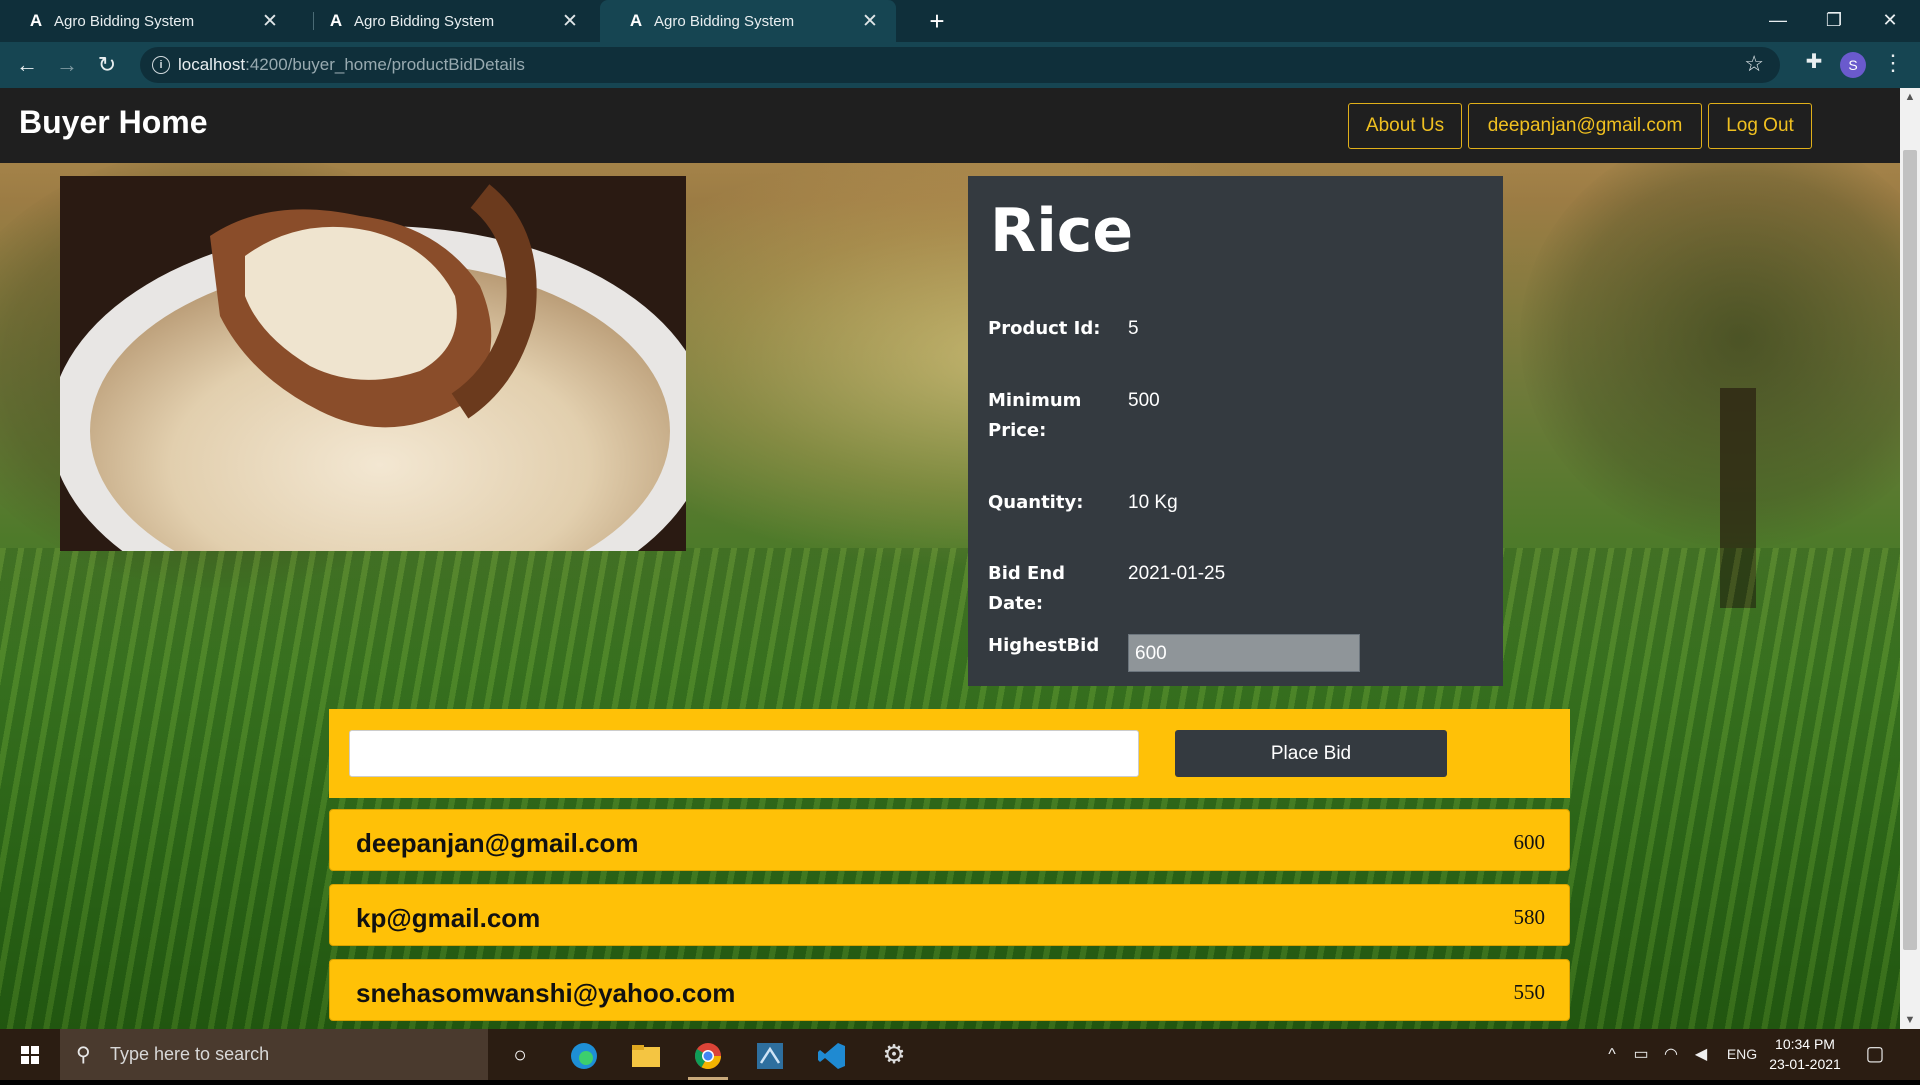  I want to click on bid-list-item: deepanjan@gmail.com 600, so click(949, 840).